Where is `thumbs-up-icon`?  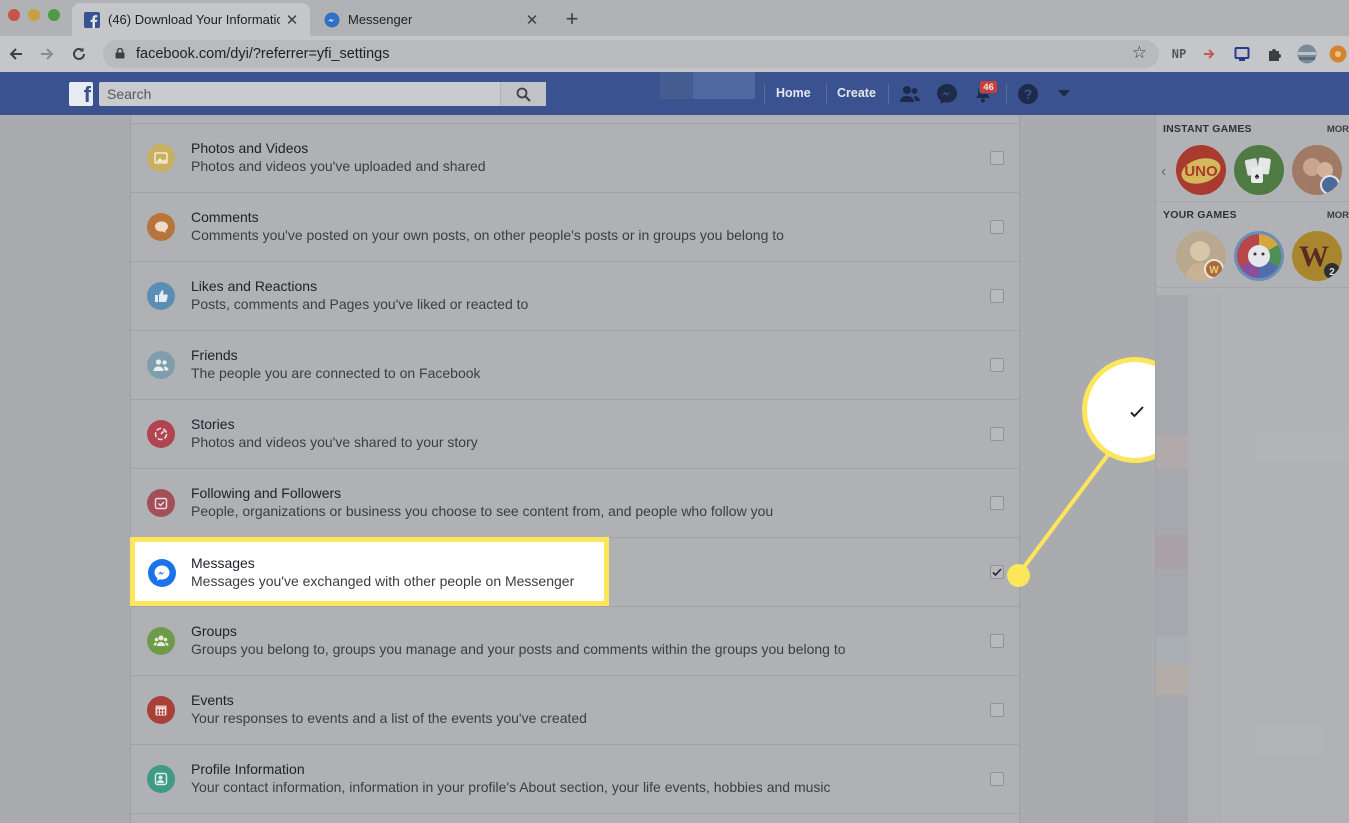 thumbs-up-icon is located at coordinates (161, 296).